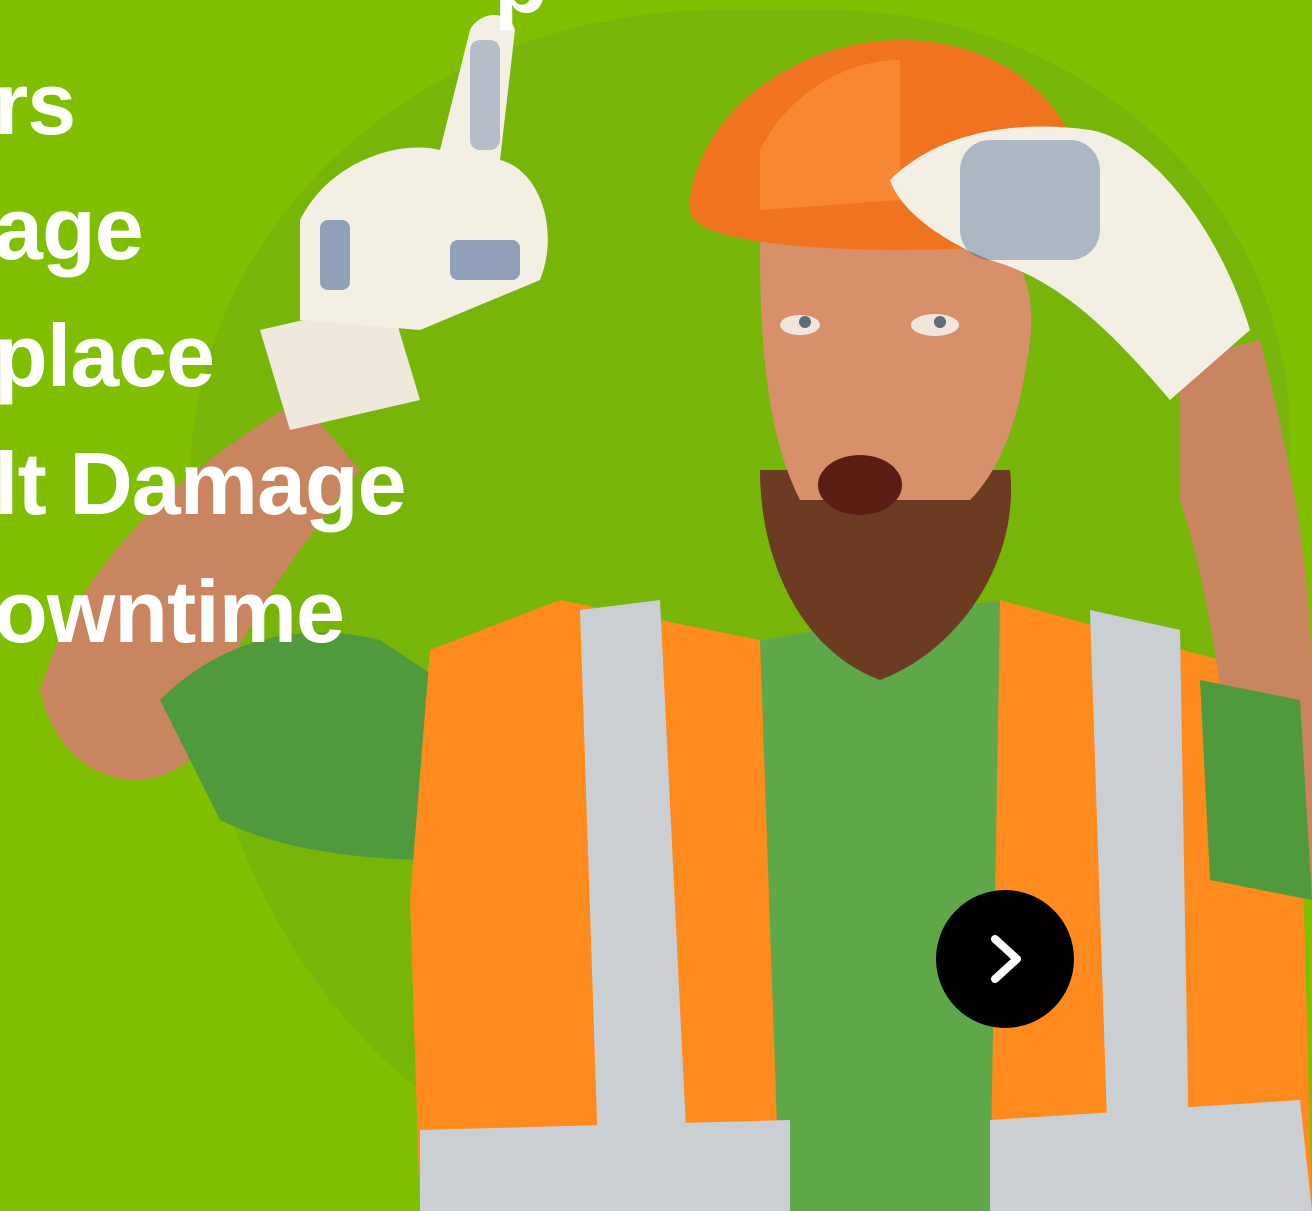 The image size is (1312, 1211). What do you see at coordinates (203, 483) in the screenshot?
I see `headline-line-4: lt Damage` at bounding box center [203, 483].